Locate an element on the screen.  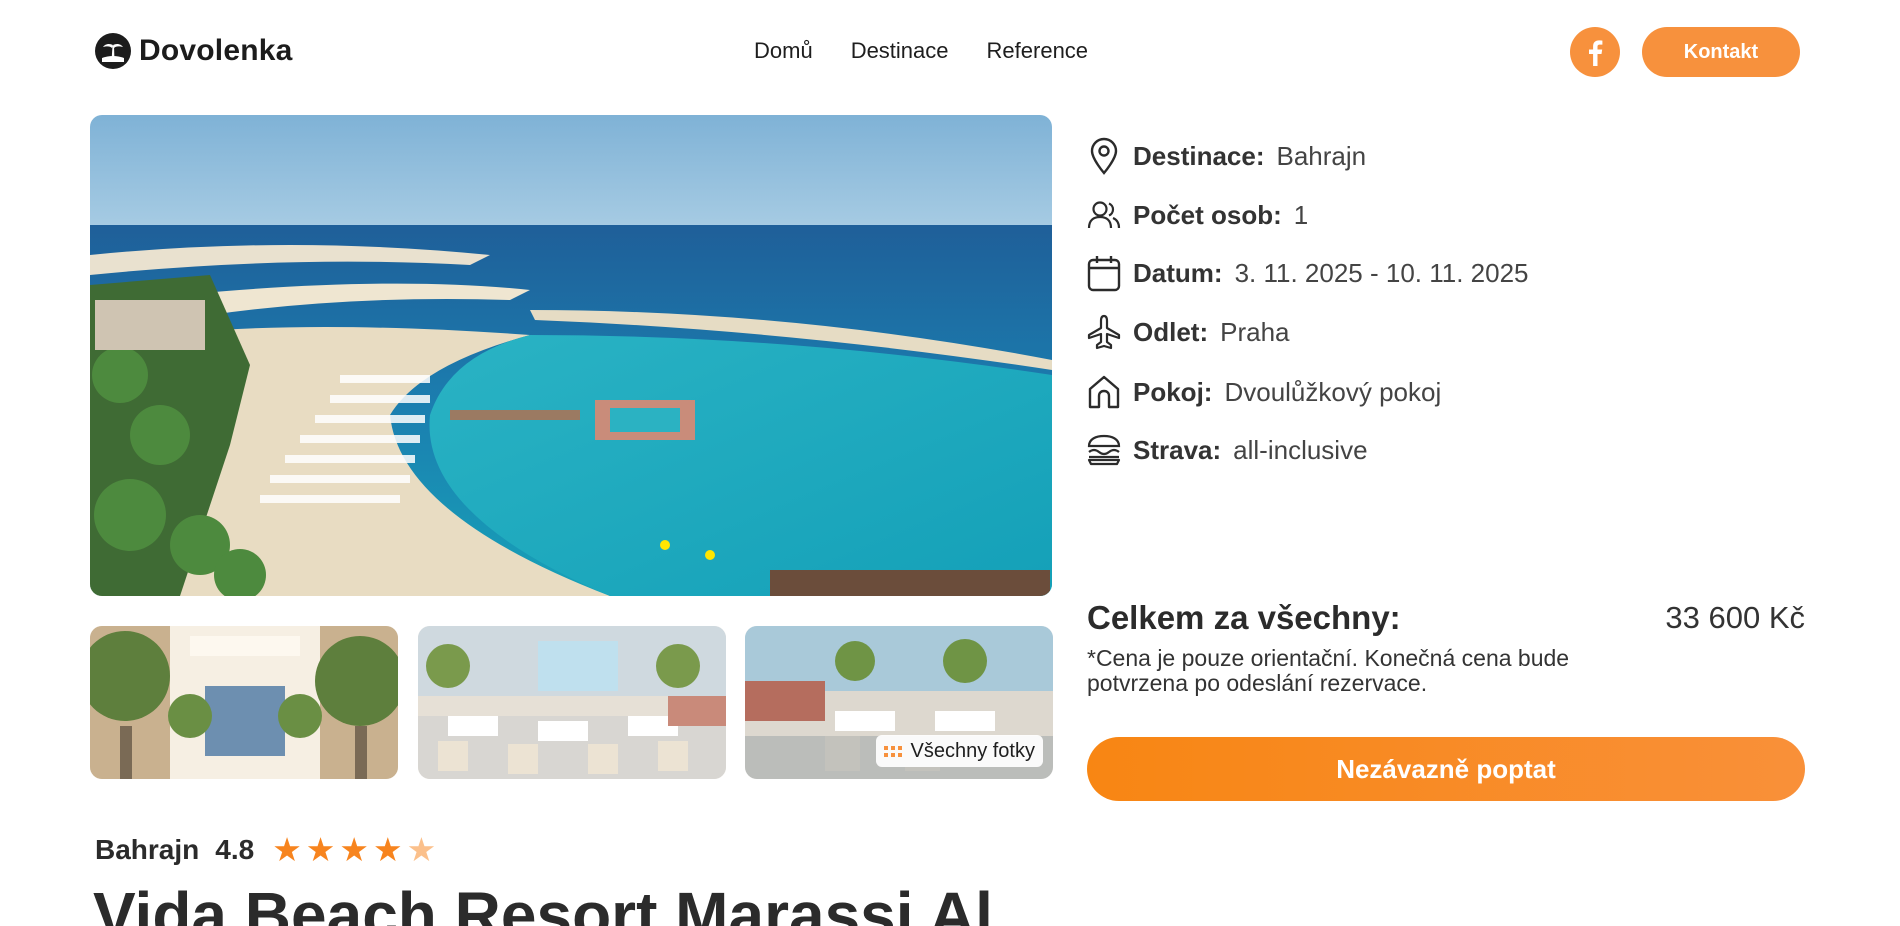
star-rating: ★ ★ ★ ★ ★ is located at coordinates (354, 849).